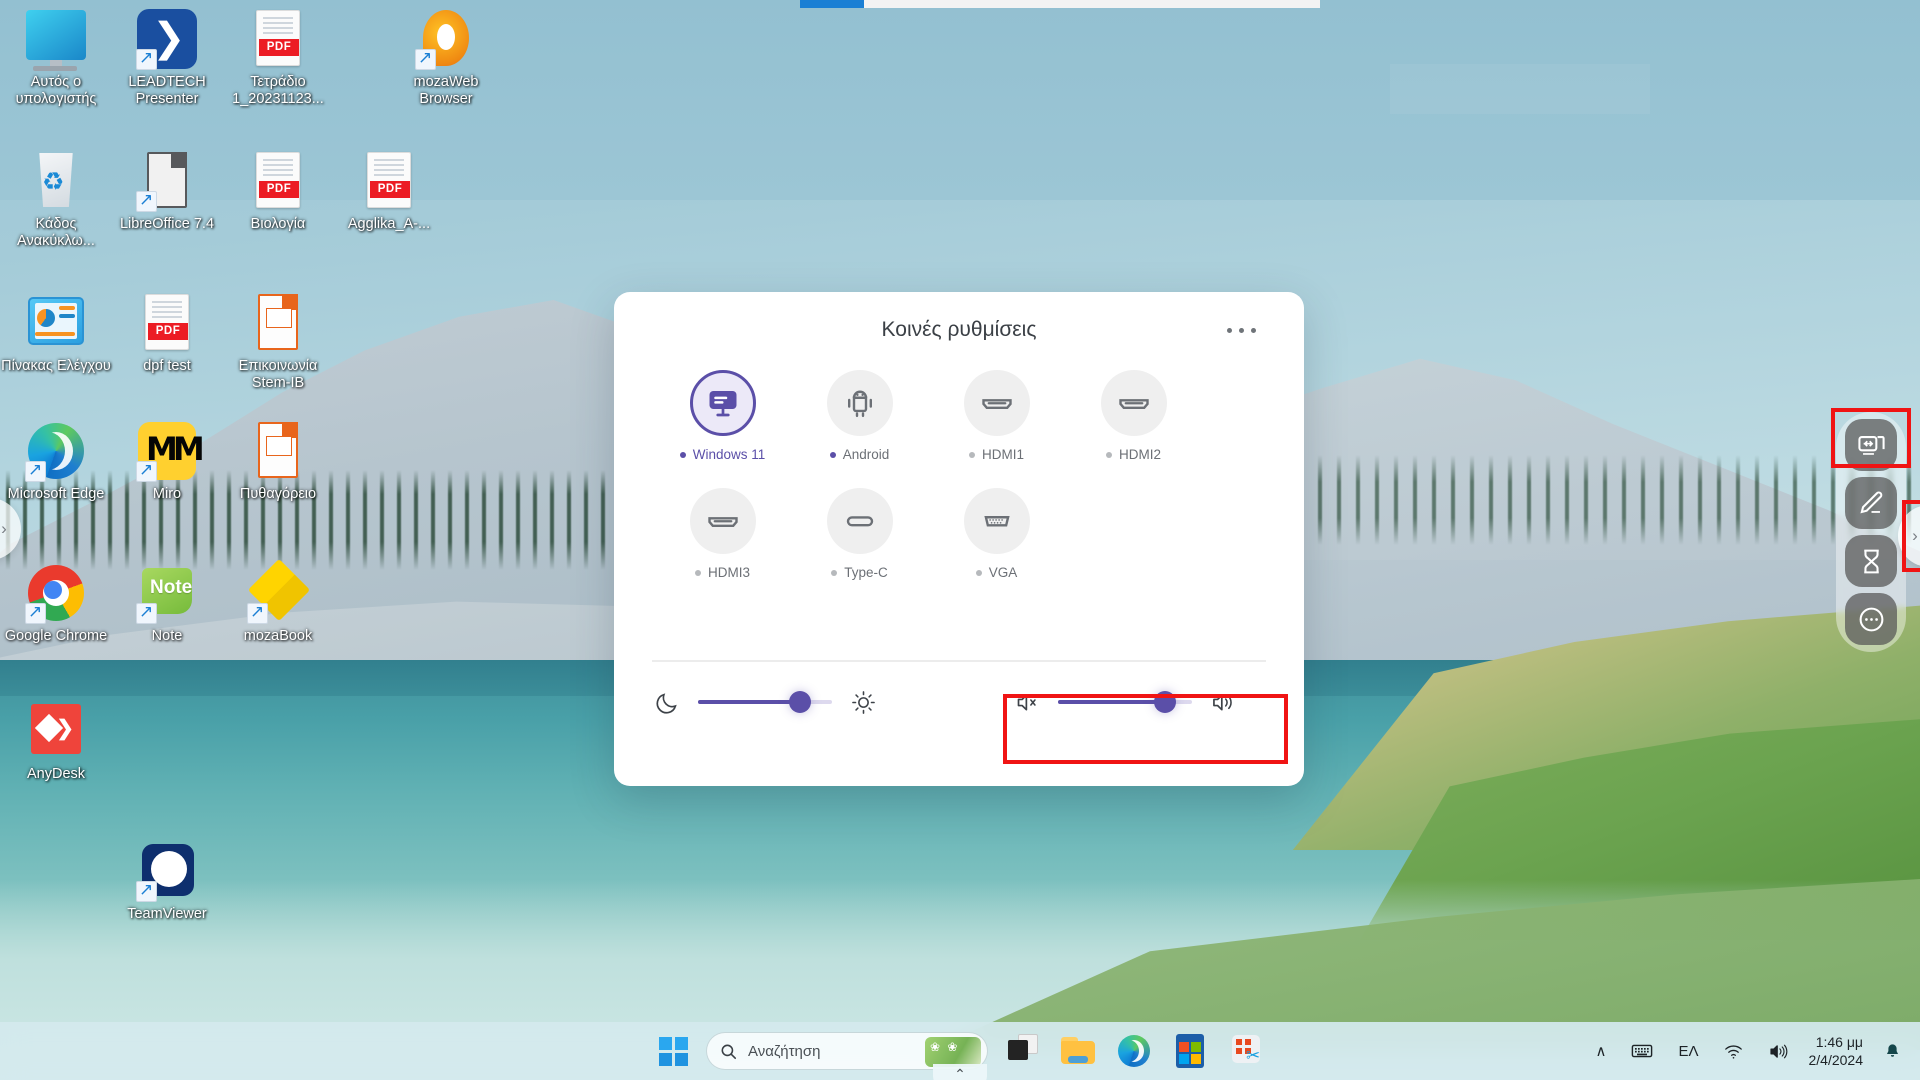  What do you see at coordinates (1600, 1051) in the screenshot?
I see `tray-overflow-button: ∧` at bounding box center [1600, 1051].